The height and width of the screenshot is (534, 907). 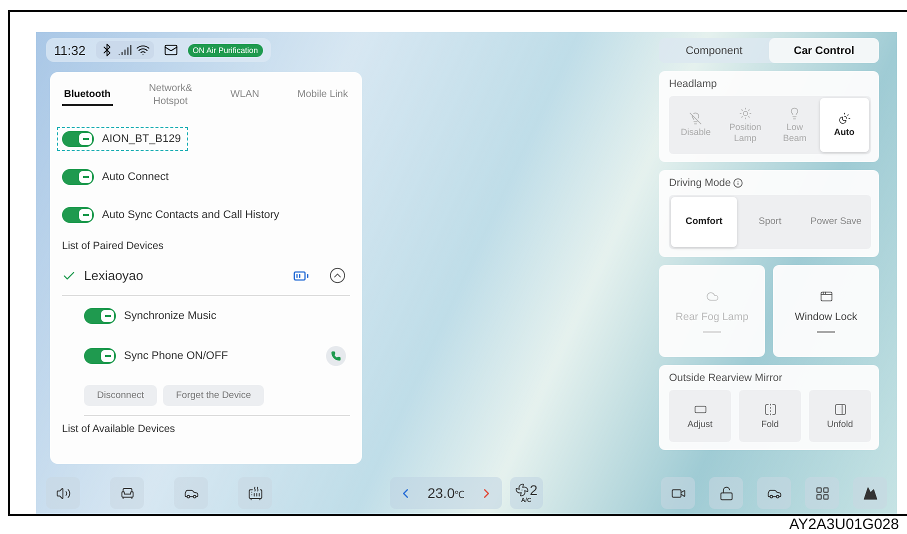 I want to click on tab: Component, so click(x=714, y=50).